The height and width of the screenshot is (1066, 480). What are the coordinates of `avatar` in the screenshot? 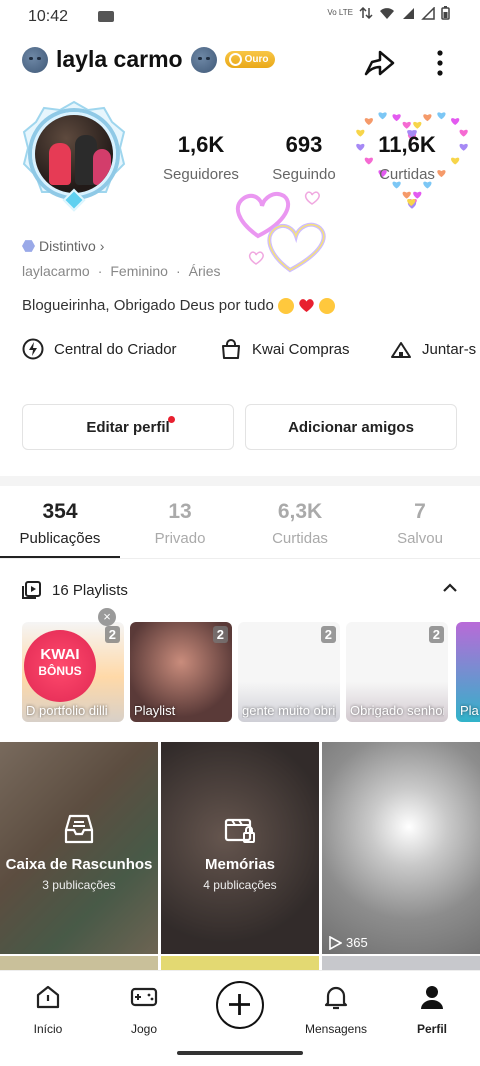 It's located at (74, 156).